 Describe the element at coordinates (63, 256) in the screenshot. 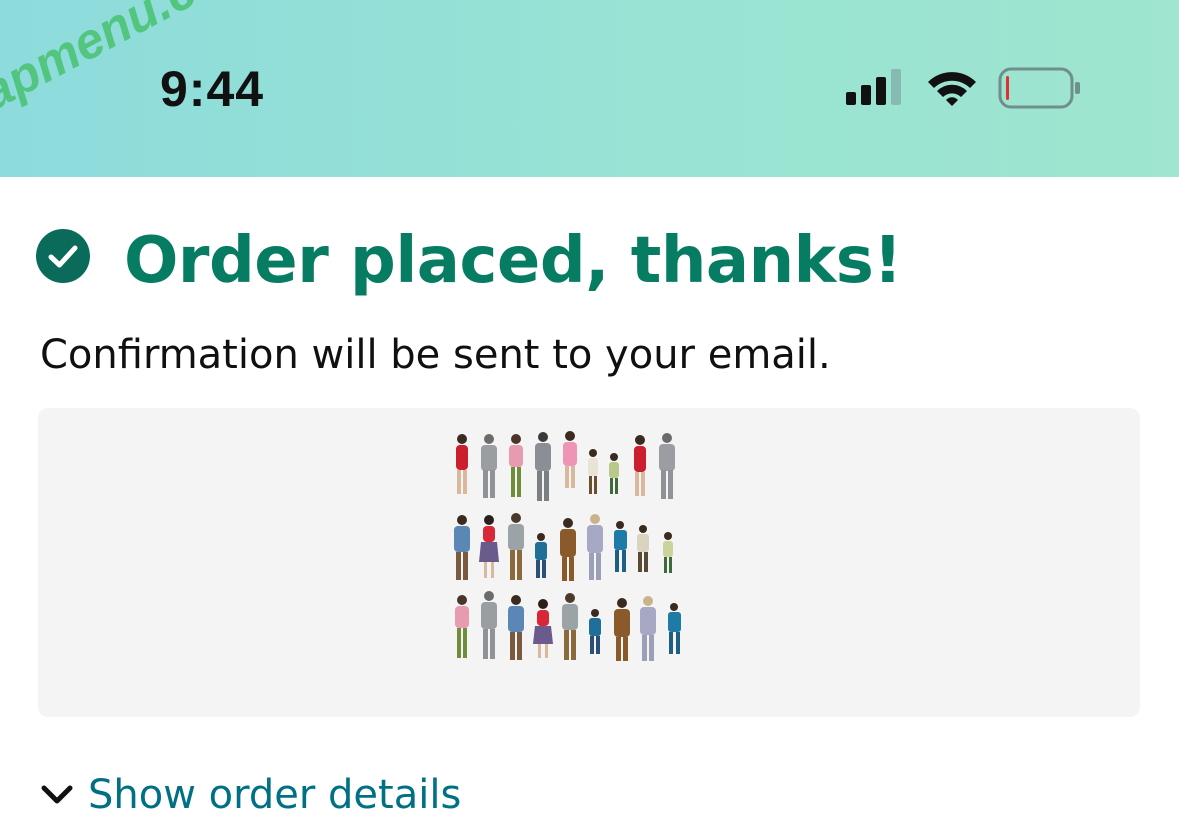

I see `check-circle-icon` at that location.